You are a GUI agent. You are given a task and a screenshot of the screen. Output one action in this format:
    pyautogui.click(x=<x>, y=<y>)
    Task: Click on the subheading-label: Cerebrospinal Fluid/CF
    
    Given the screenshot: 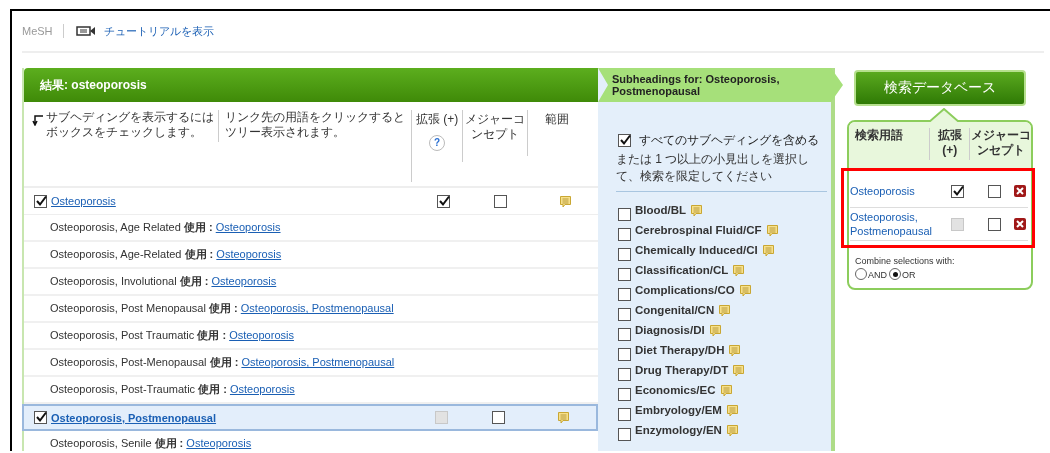 What is the action you would take?
    pyautogui.click(x=698, y=230)
    